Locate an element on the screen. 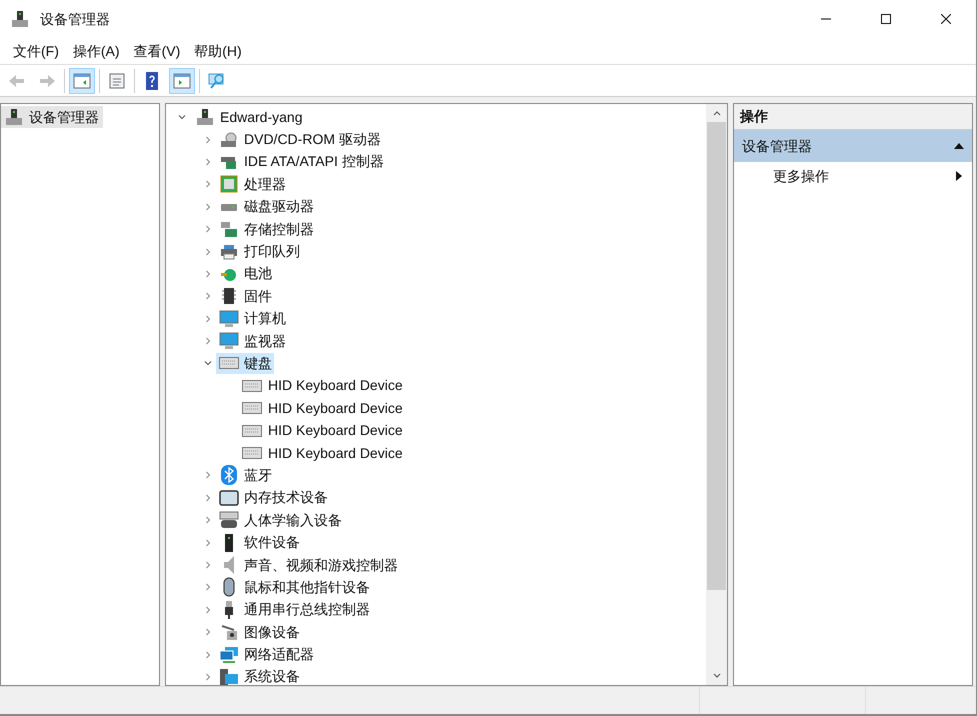  disc-drive-icon is located at coordinates (229, 140).